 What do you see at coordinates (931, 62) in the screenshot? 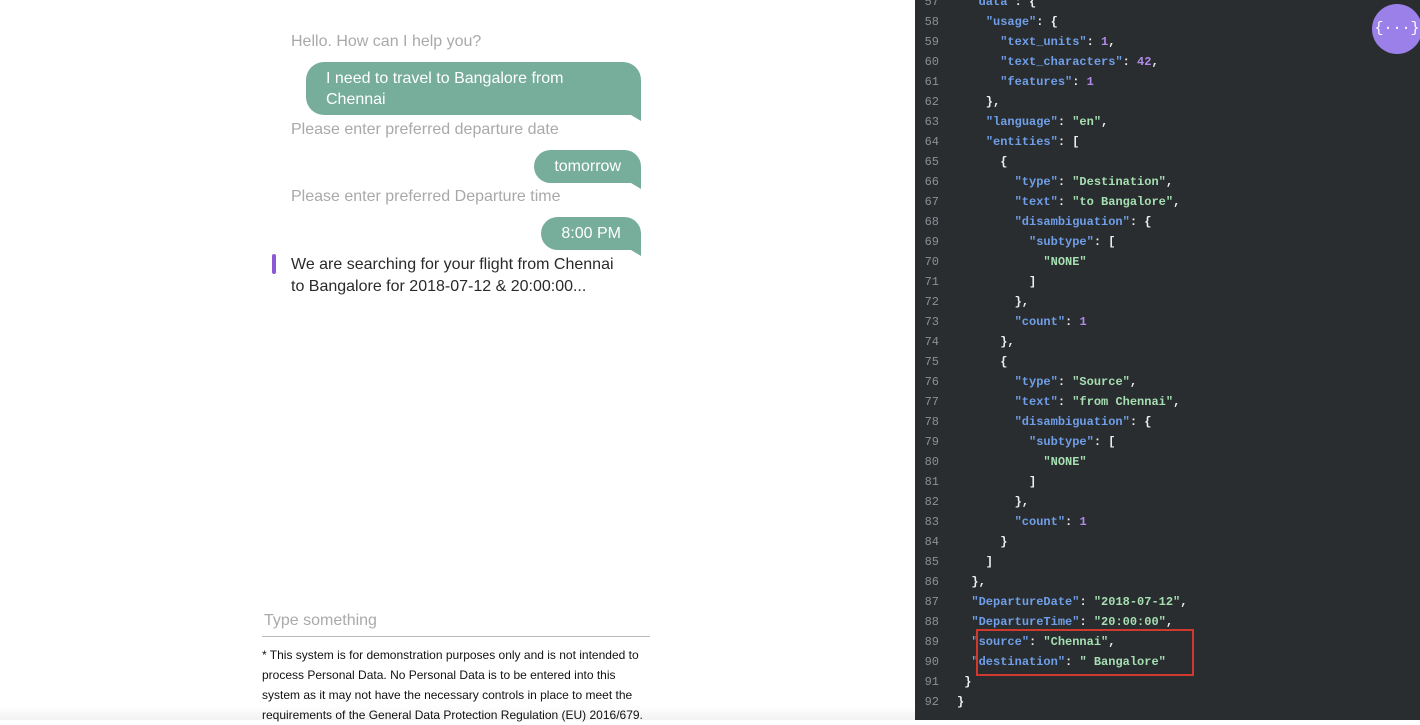
I see `line-number: 60` at bounding box center [931, 62].